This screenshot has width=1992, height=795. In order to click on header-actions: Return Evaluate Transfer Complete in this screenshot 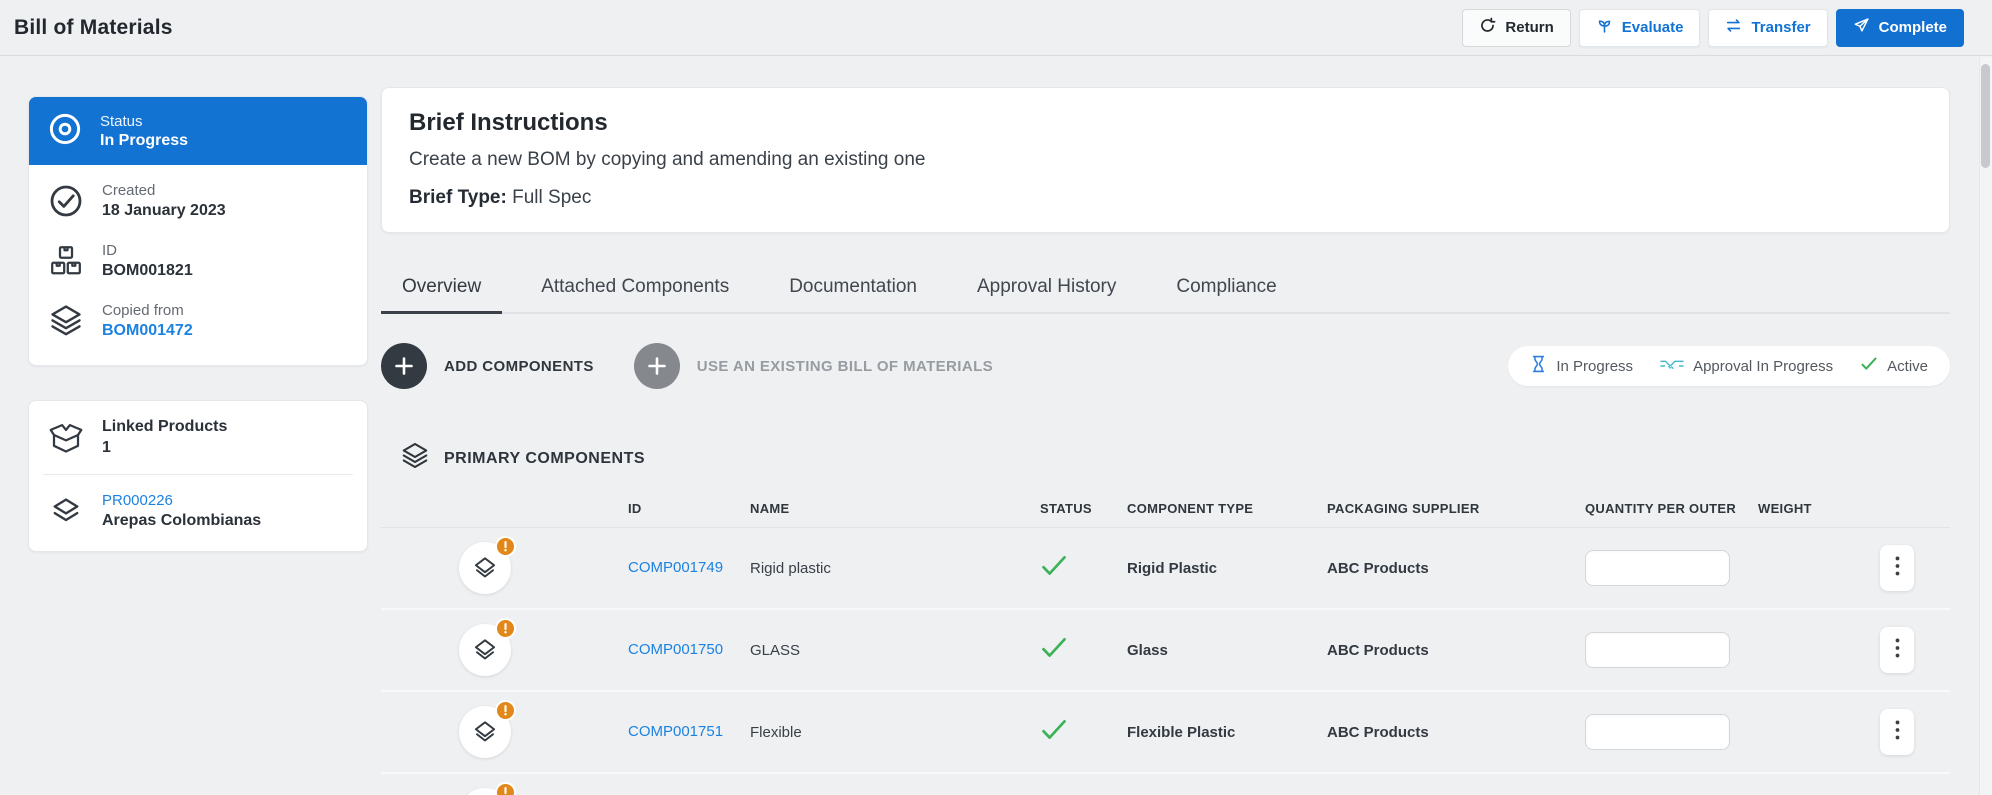, I will do `click(1720, 27)`.